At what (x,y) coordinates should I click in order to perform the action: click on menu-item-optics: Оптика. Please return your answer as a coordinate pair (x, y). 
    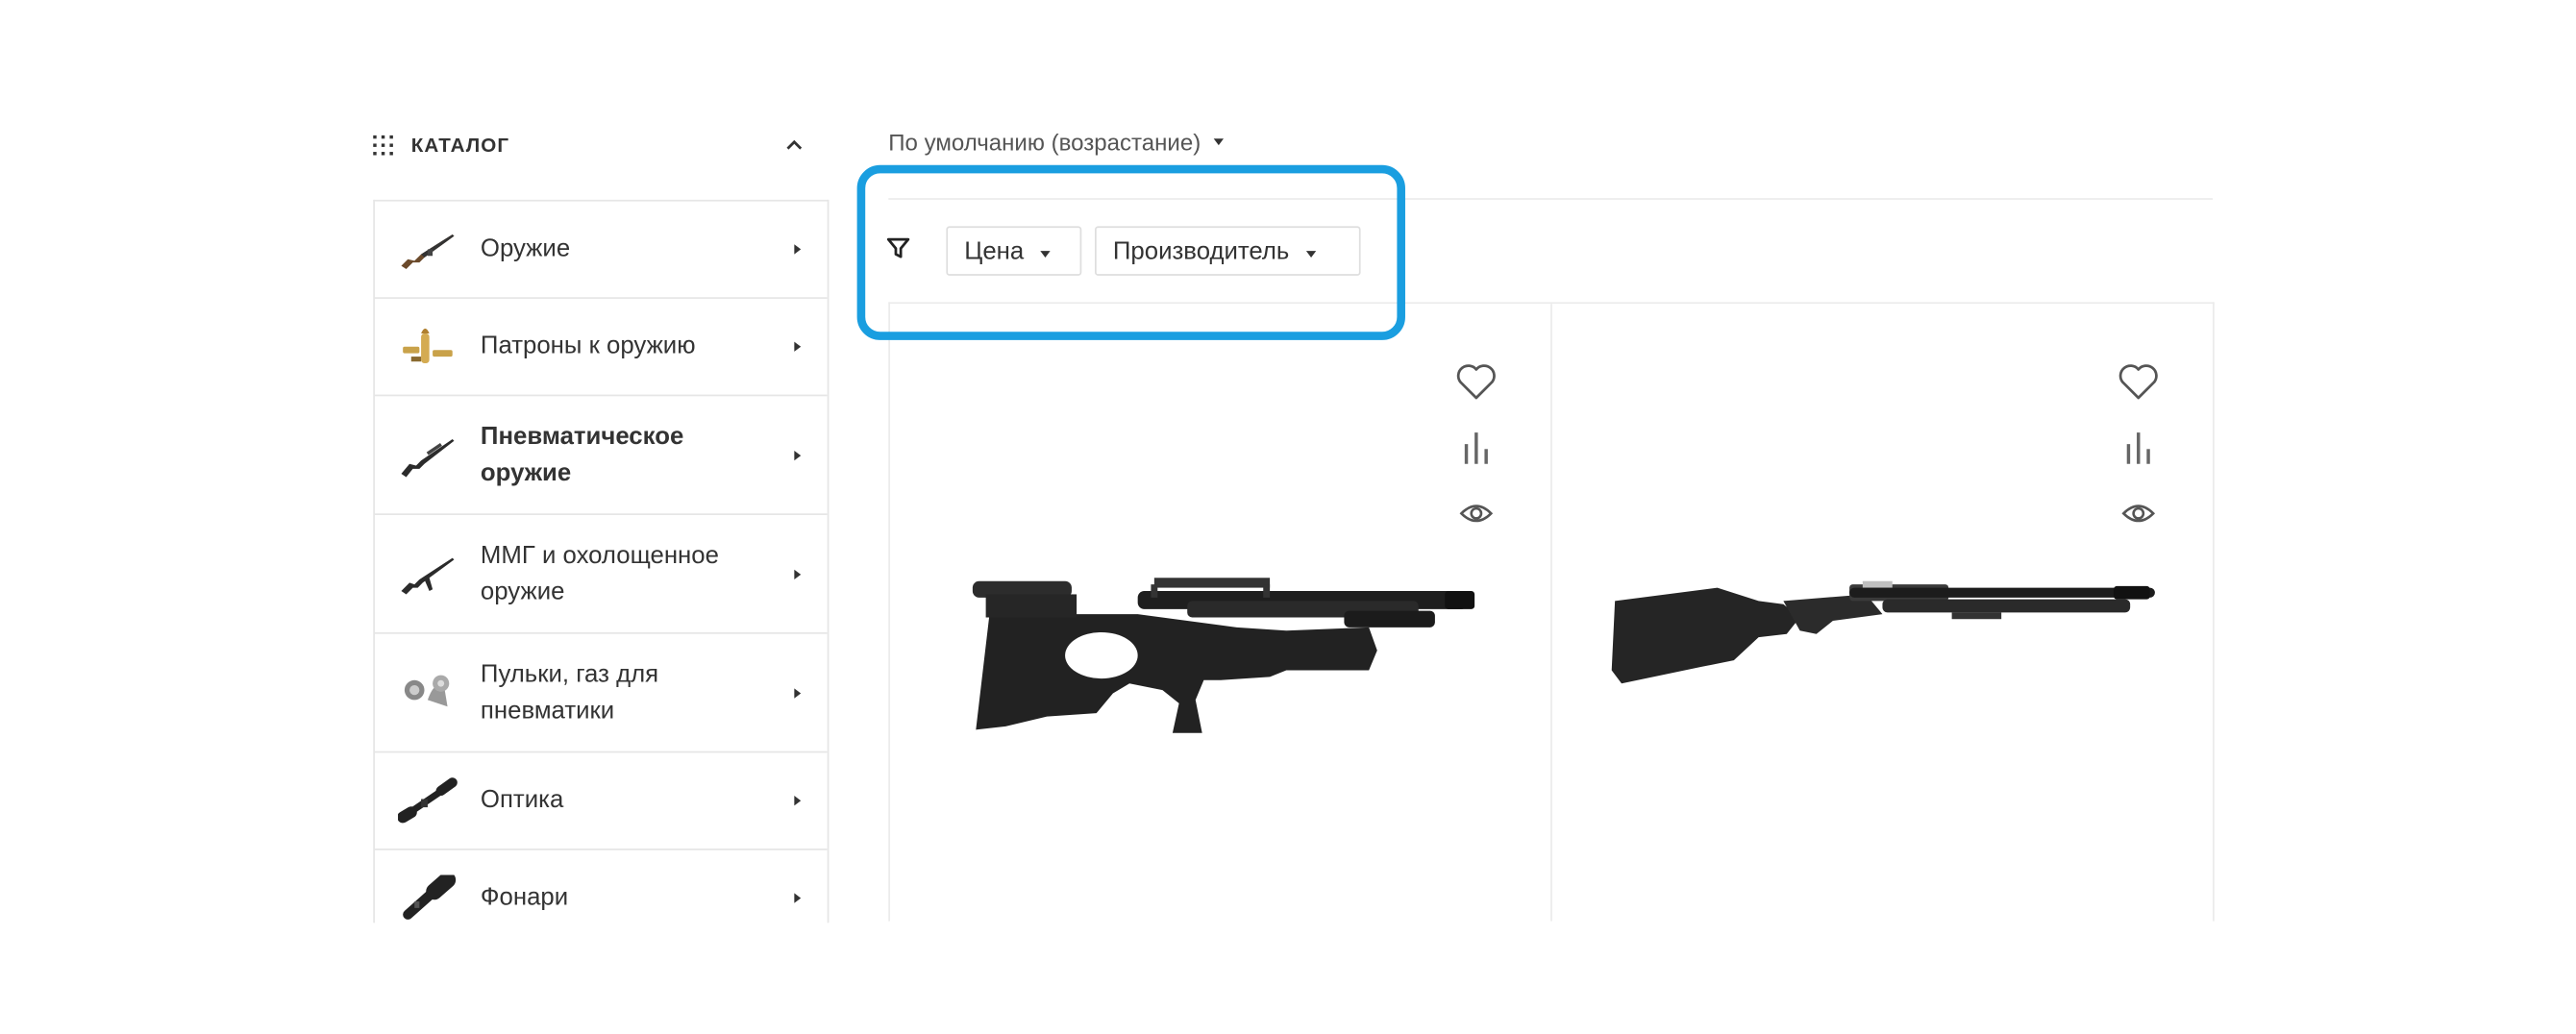
    Looking at the image, I should click on (601, 801).